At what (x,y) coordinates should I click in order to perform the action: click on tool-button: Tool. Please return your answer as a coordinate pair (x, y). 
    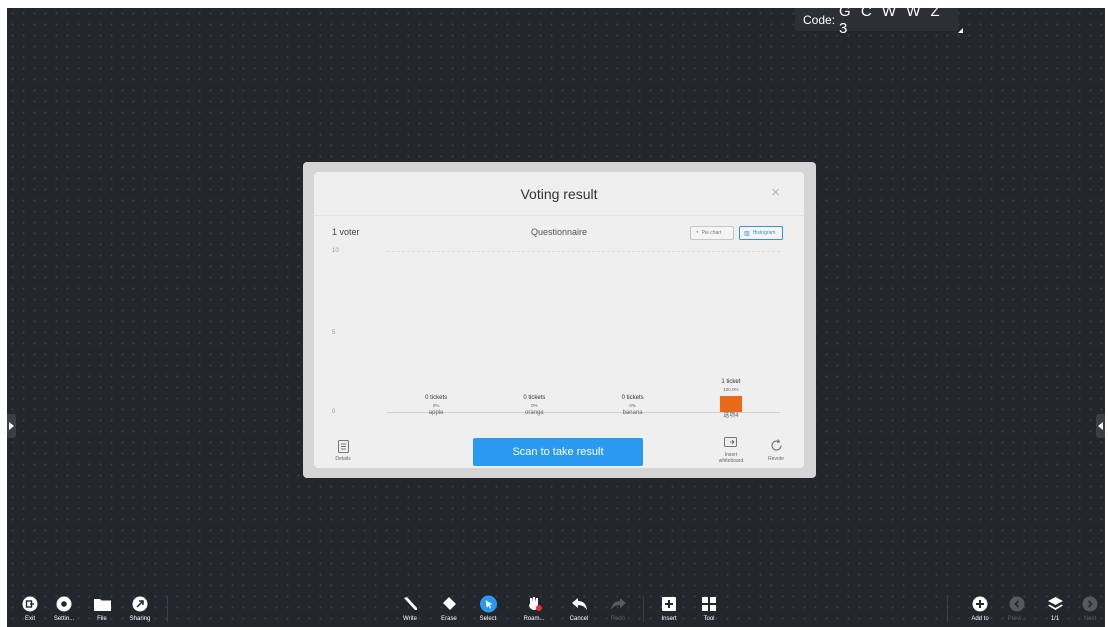
    Looking at the image, I should click on (709, 608).